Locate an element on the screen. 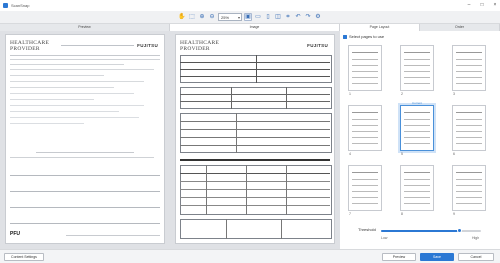 The width and height of the screenshot is (500, 263). slider-fill is located at coordinates (420, 231).